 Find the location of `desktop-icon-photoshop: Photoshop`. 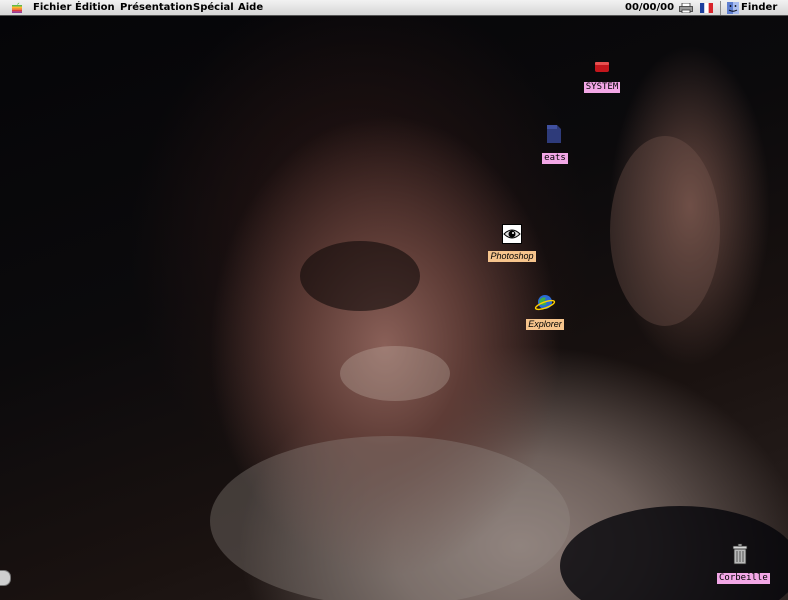

desktop-icon-photoshop: Photoshop is located at coordinates (512, 243).